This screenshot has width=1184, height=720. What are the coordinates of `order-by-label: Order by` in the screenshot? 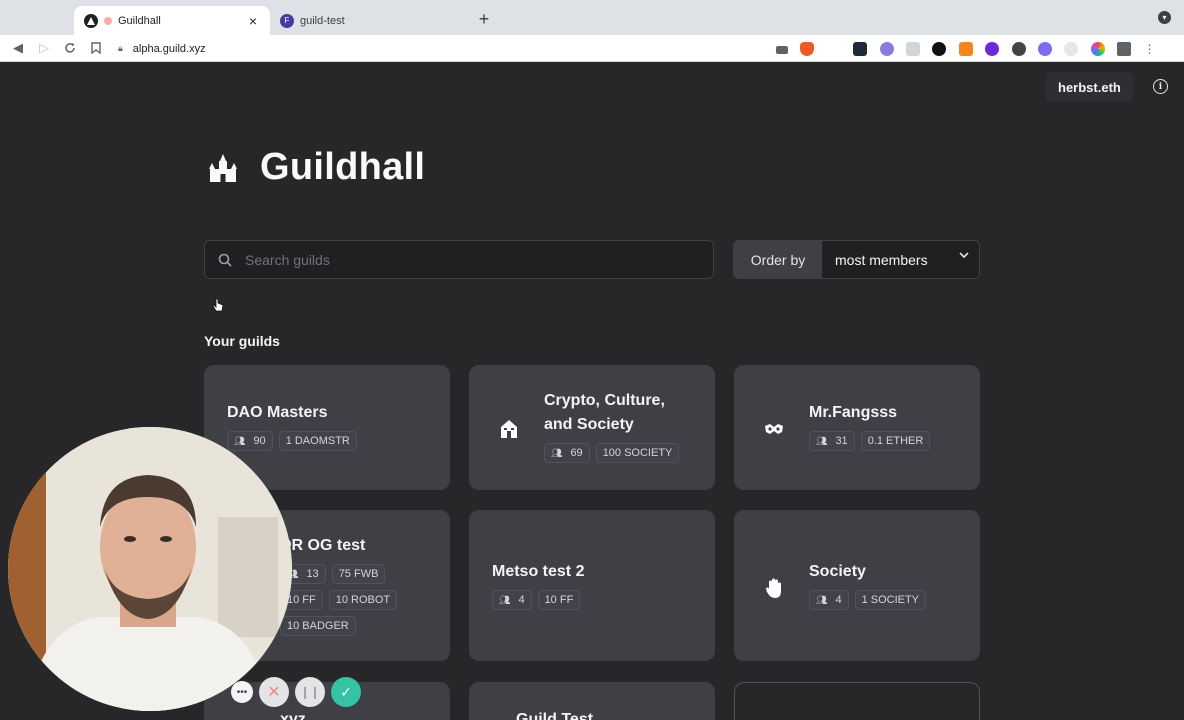 It's located at (778, 259).